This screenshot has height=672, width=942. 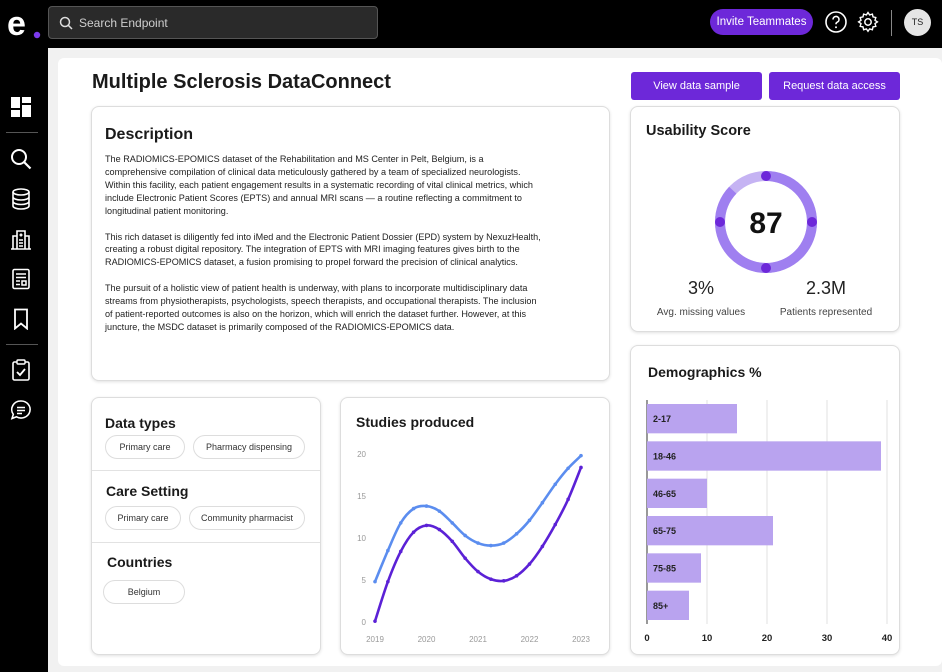 I want to click on header-divider, so click(x=891, y=23).